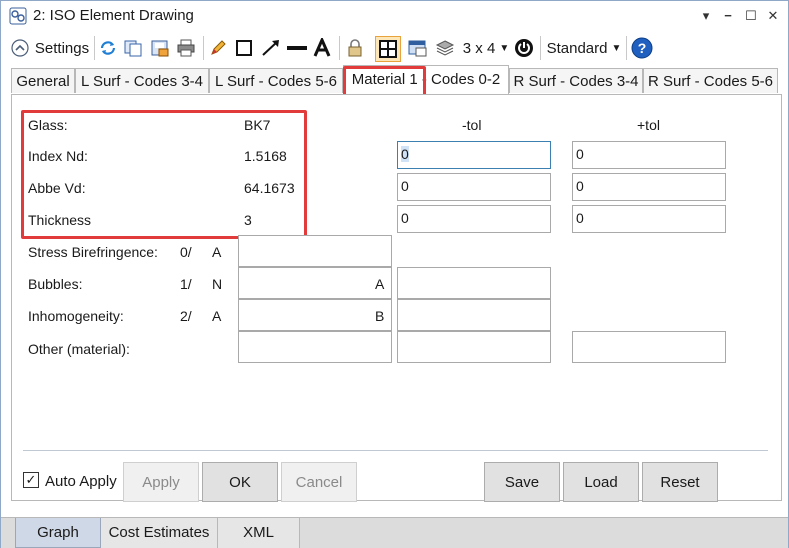 The height and width of the screenshot is (548, 789). I want to click on grid-size-dropdown: 3 x 4 ▼, so click(486, 48).